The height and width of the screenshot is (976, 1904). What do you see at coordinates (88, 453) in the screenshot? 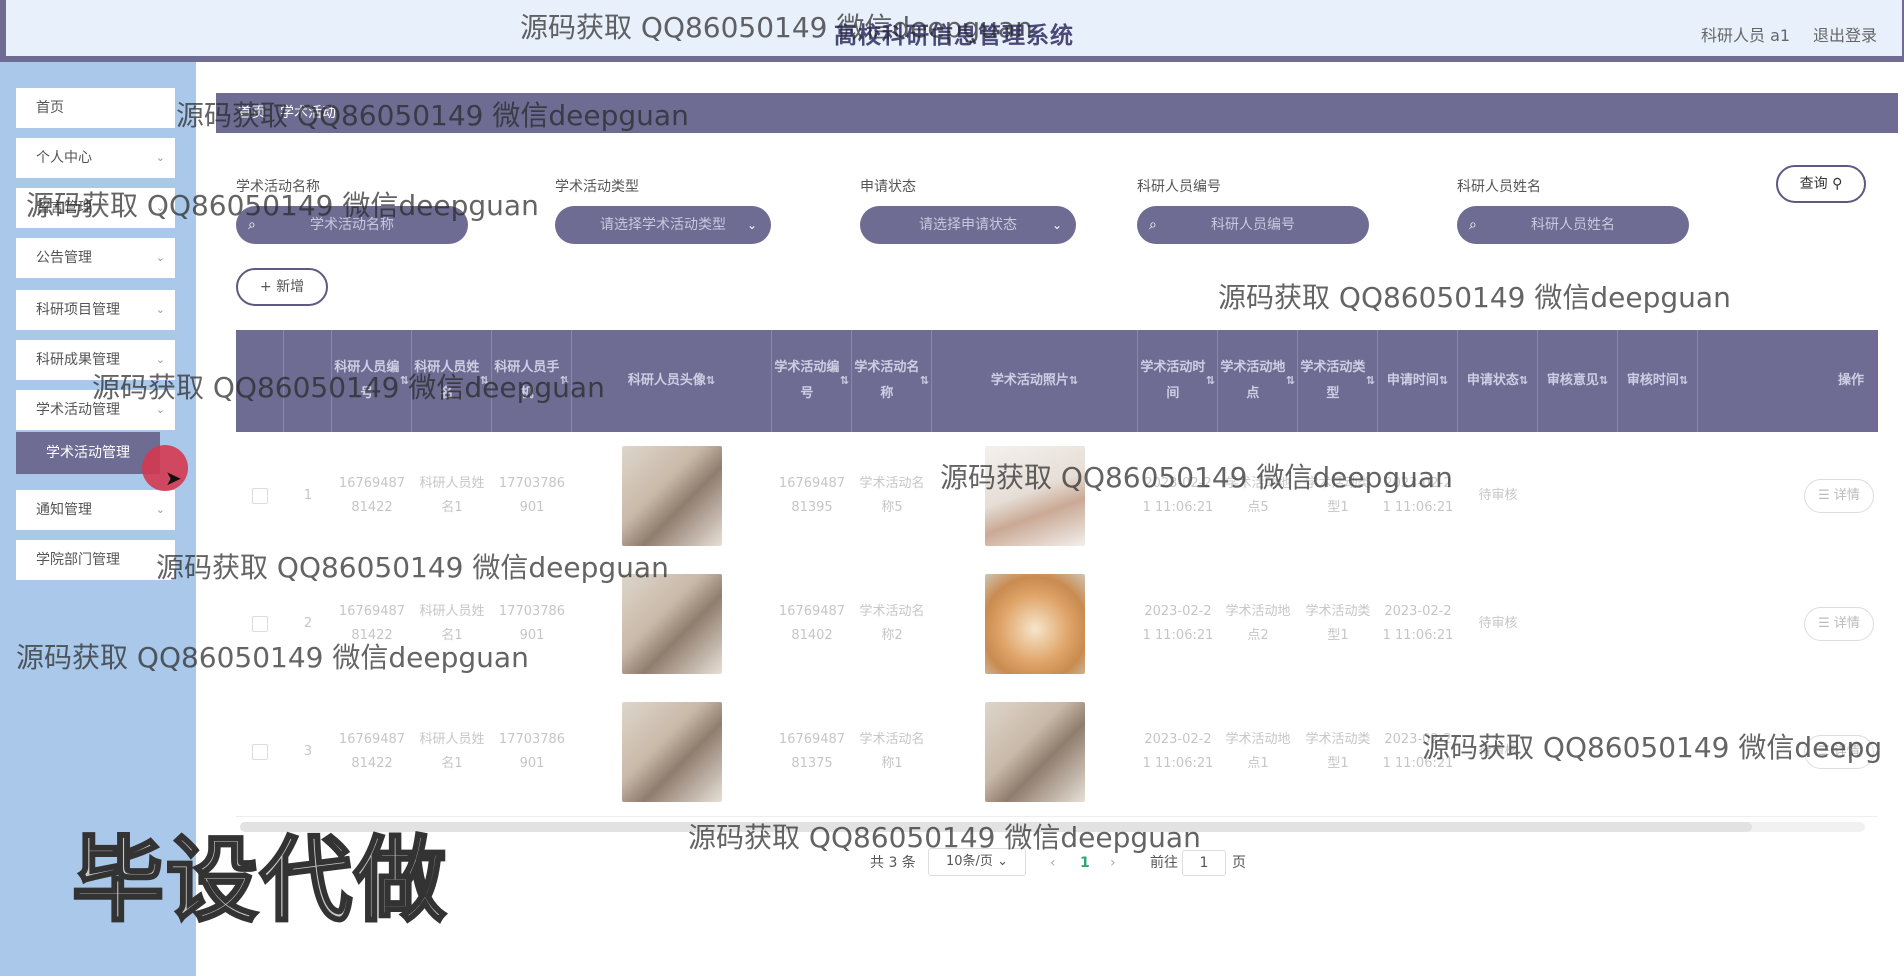
I see `sidebar-subitem-academic-activity: 学术活动管理` at bounding box center [88, 453].